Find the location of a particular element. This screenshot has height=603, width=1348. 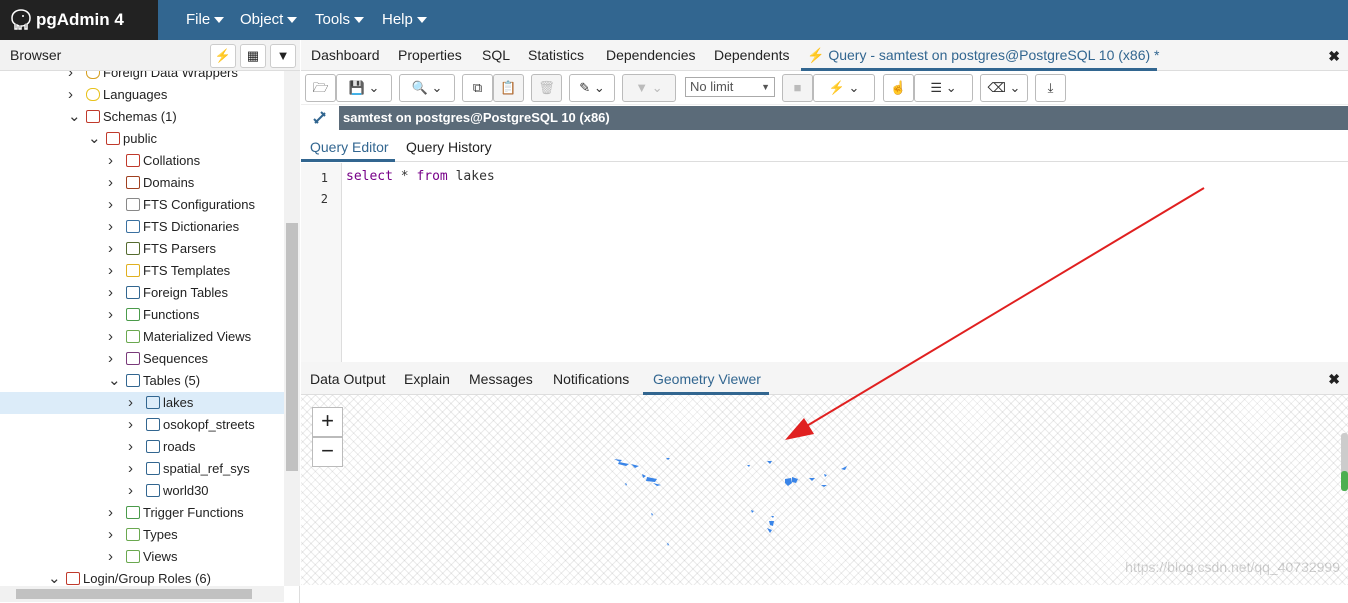

execute-button: ⚡ ⌄ is located at coordinates (844, 88).